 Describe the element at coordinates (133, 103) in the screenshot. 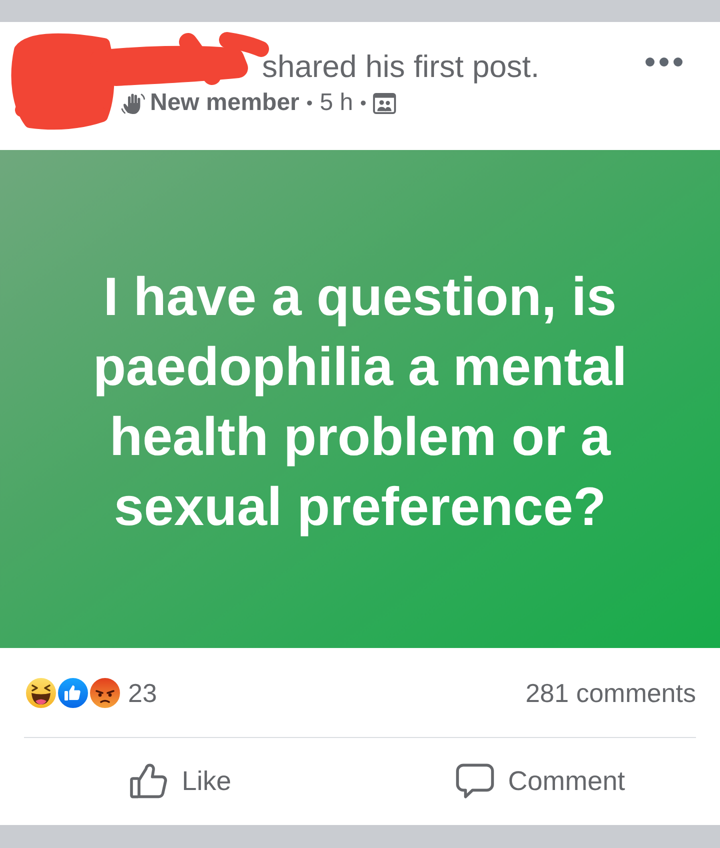

I see `hand-icon` at that location.